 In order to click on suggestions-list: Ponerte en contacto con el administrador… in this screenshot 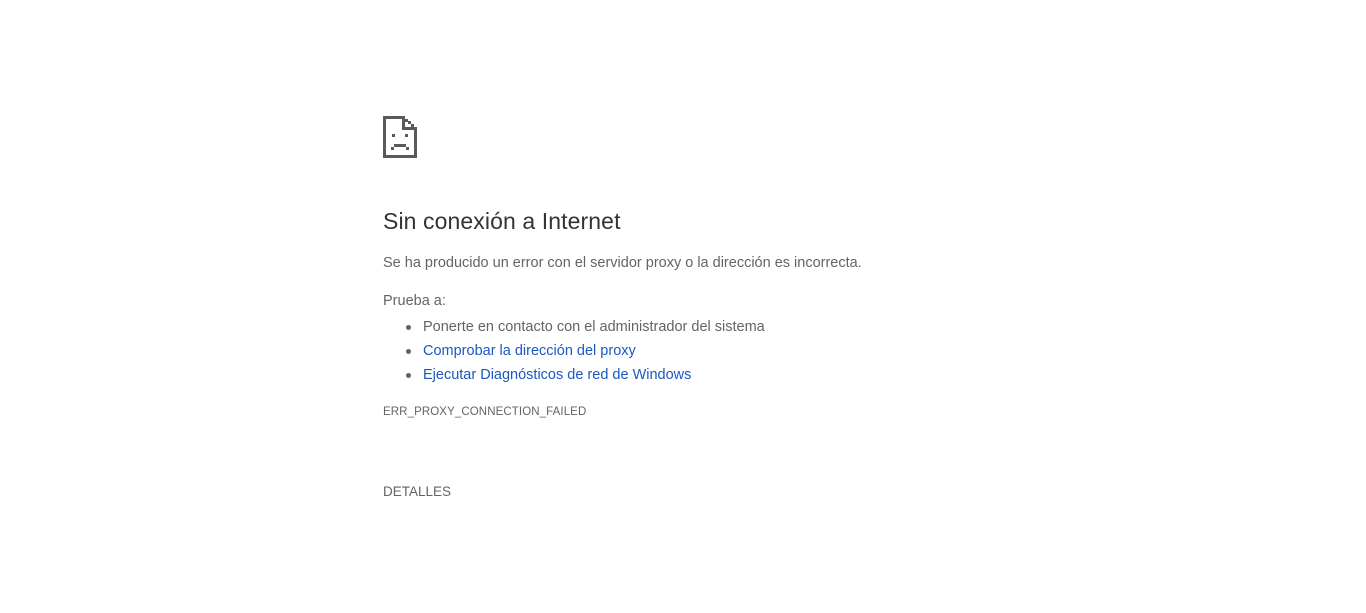, I will do `click(683, 351)`.